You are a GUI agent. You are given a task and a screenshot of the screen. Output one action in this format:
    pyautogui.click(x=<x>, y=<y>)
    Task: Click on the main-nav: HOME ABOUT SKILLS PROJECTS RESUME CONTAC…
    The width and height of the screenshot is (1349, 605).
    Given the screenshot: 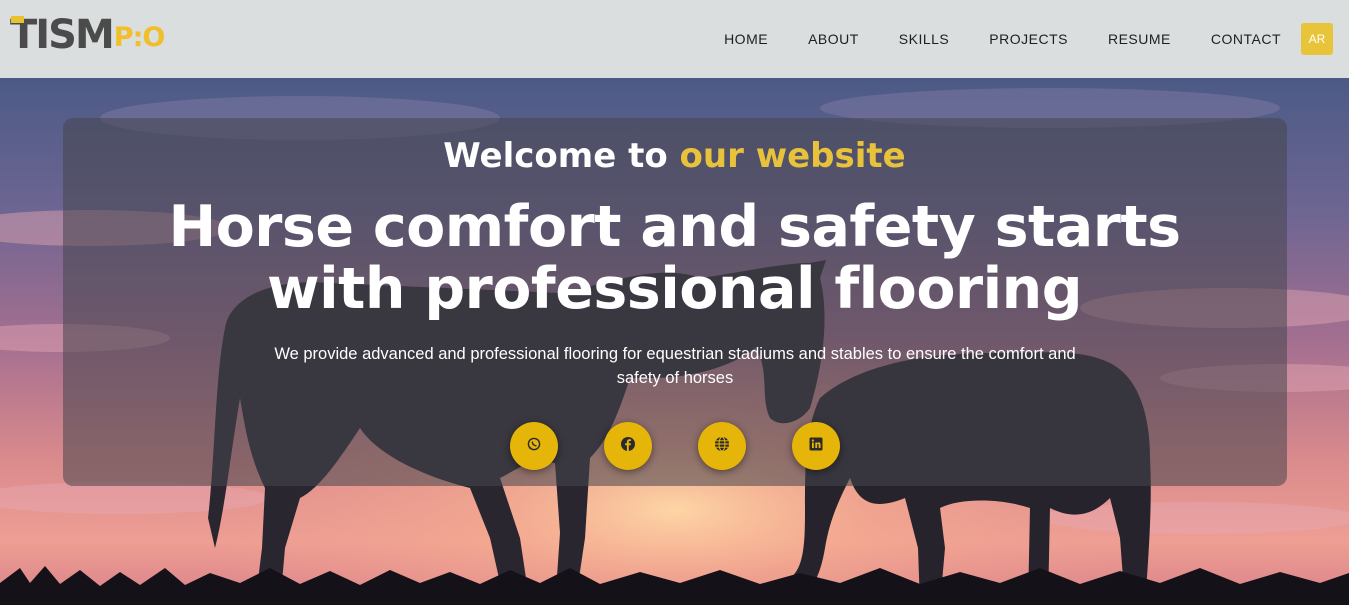 What is the action you would take?
    pyautogui.click(x=1036, y=39)
    